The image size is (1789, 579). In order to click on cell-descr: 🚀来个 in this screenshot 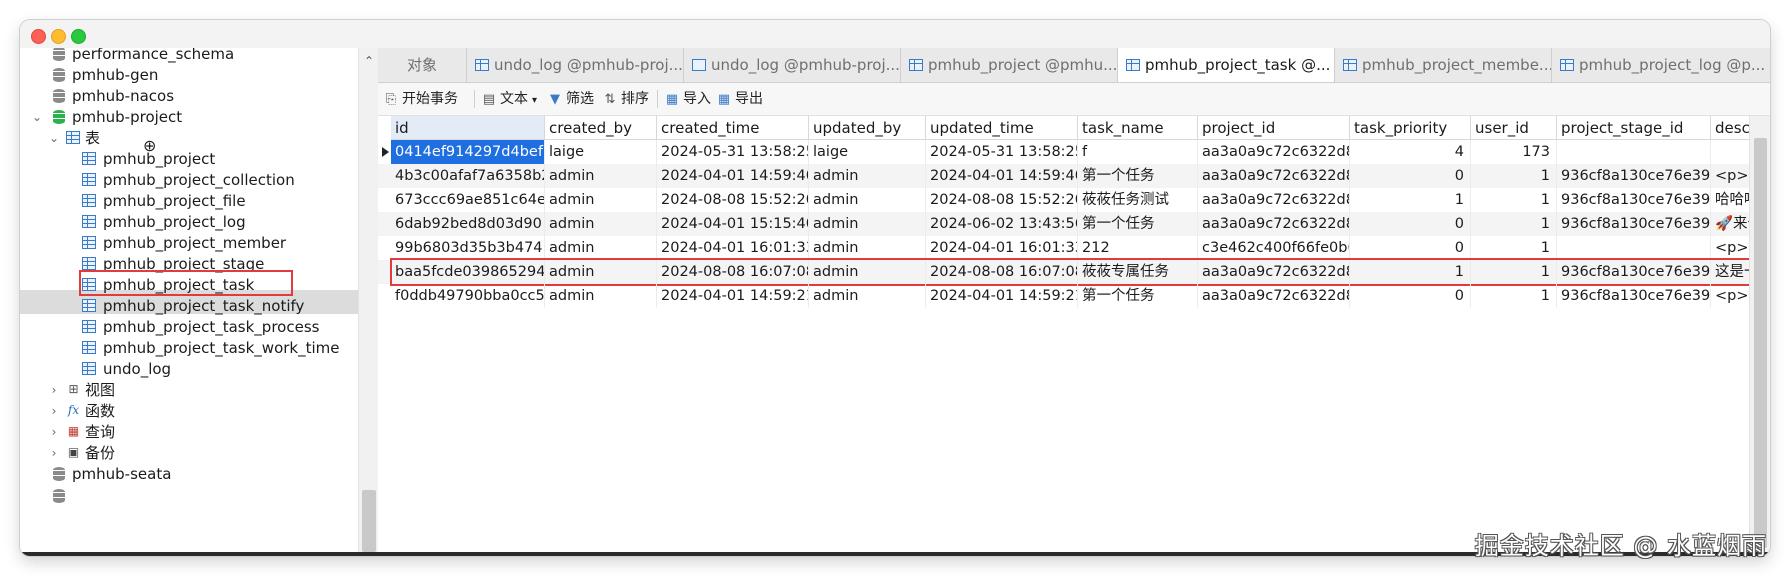, I will do `click(1730, 224)`.